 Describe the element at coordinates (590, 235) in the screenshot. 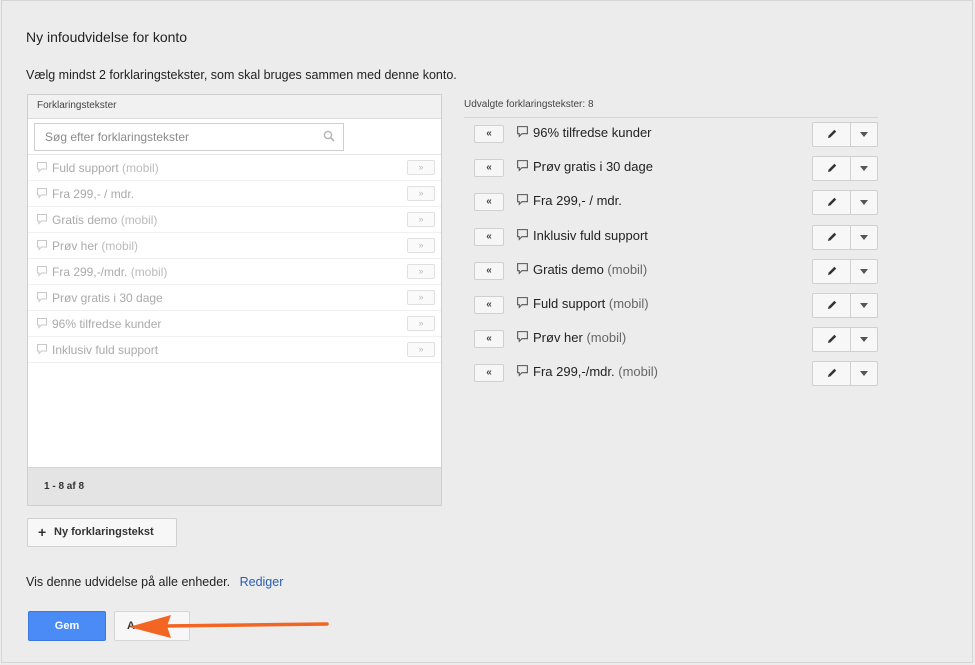

I see `selected-item-text: Inklusiv fuld support` at that location.